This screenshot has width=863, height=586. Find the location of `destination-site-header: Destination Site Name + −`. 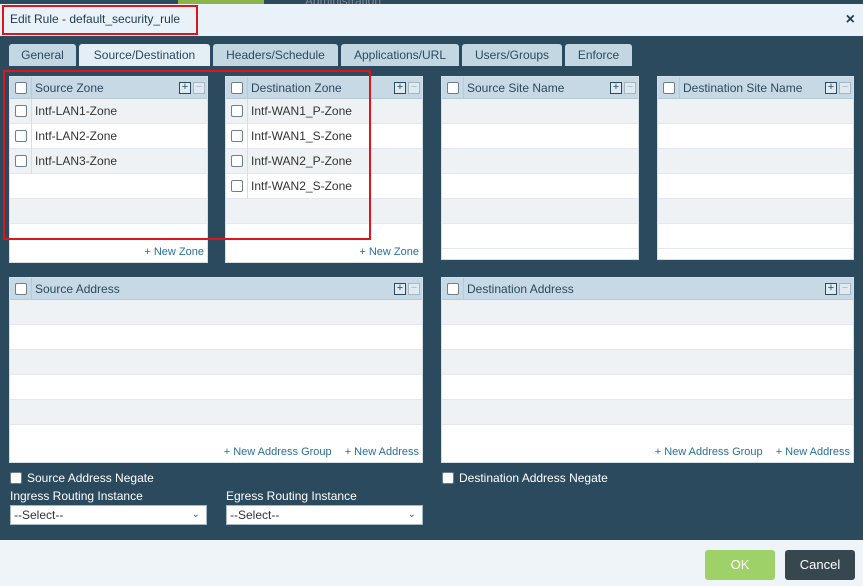

destination-site-header: Destination Site Name + − is located at coordinates (755, 88).